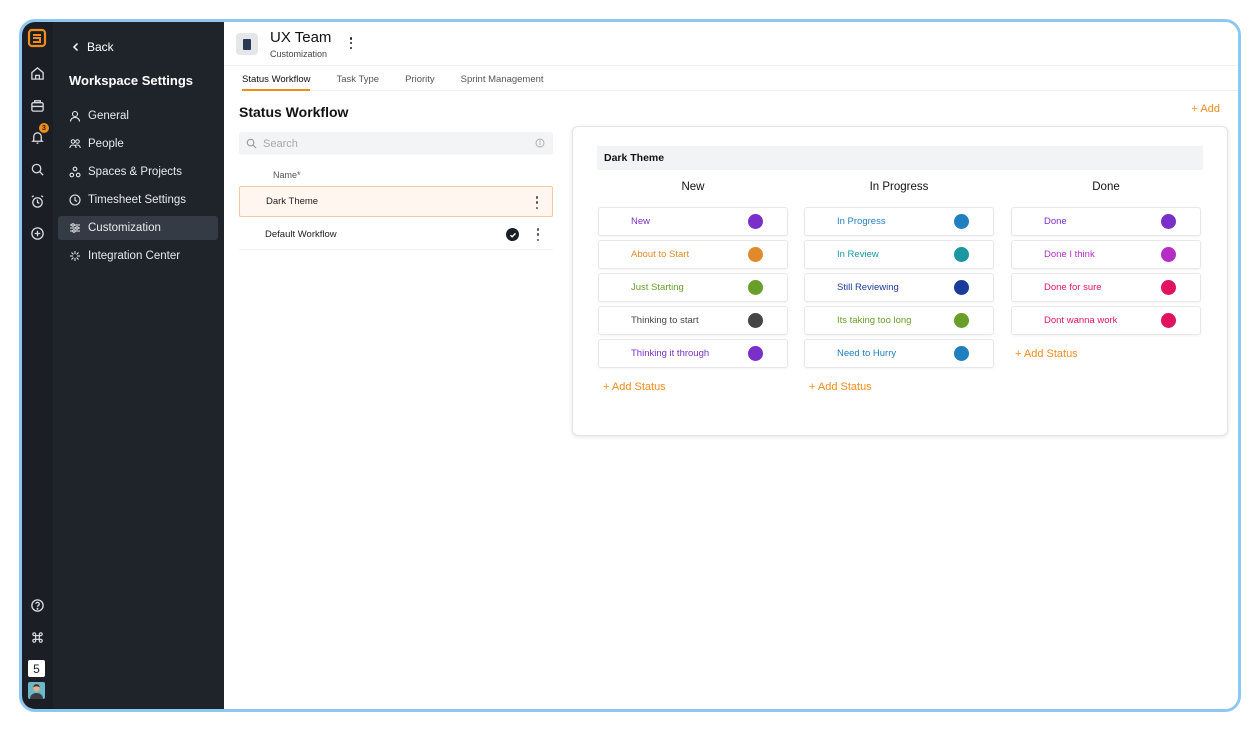 Image resolution: width=1258 pixels, height=731 pixels. Describe the element at coordinates (37, 605) in the screenshot. I see `help-icon` at that location.